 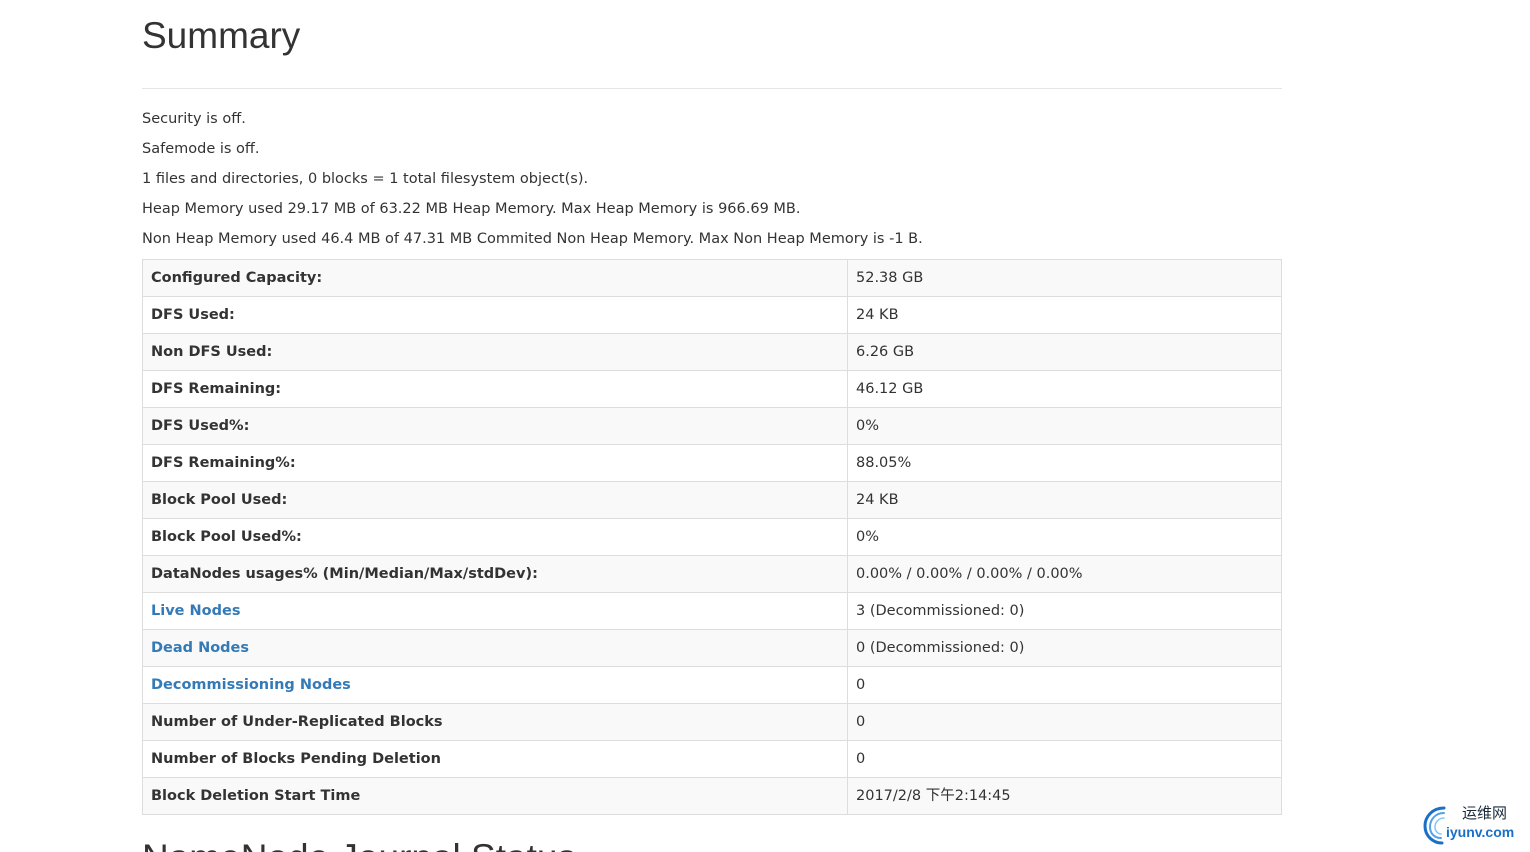 I want to click on row-value: 52.38 GB, so click(x=1064, y=278).